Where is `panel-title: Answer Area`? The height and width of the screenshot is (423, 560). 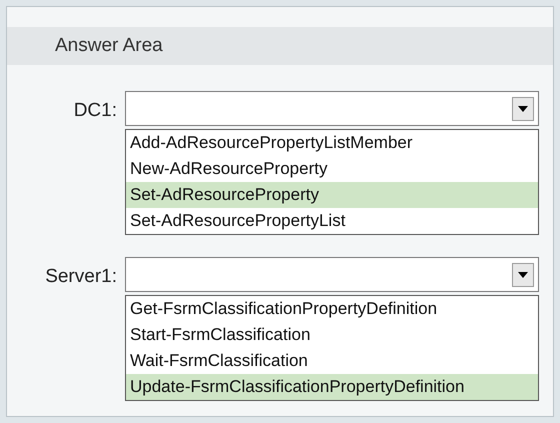
panel-title: Answer Area is located at coordinates (109, 46).